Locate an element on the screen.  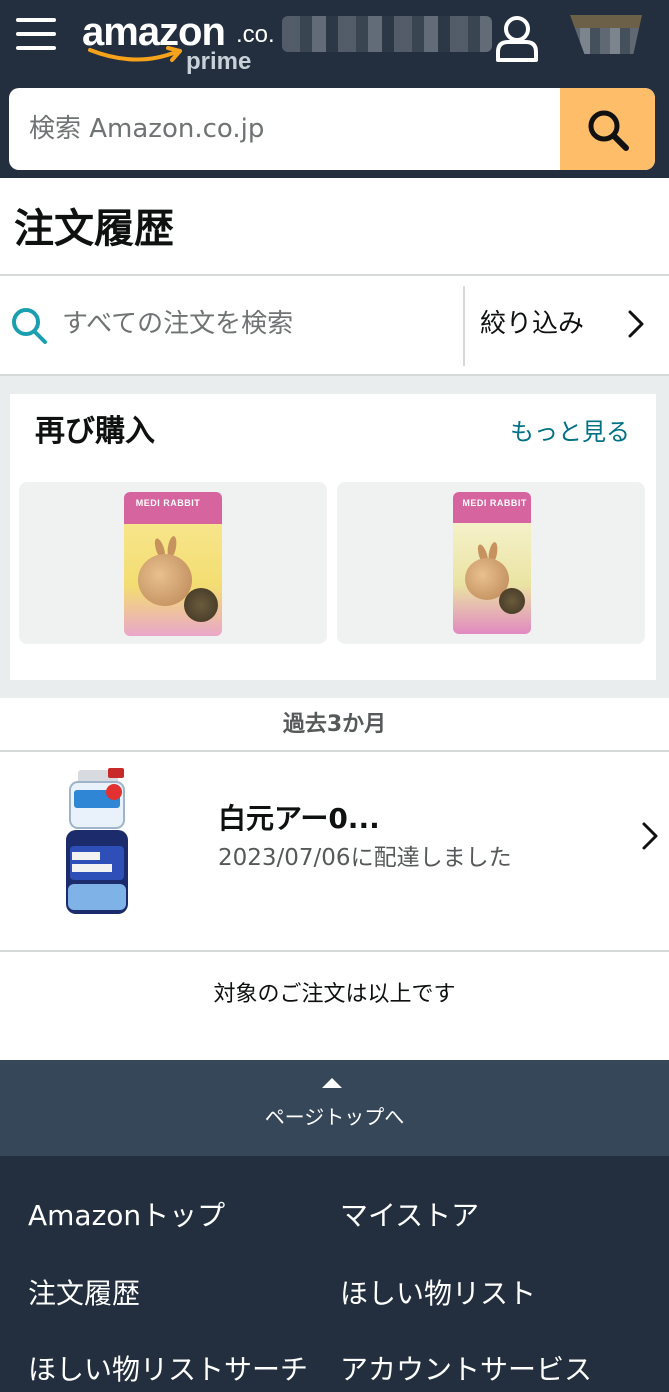
see-more-link: もっと見る is located at coordinates (570, 432).